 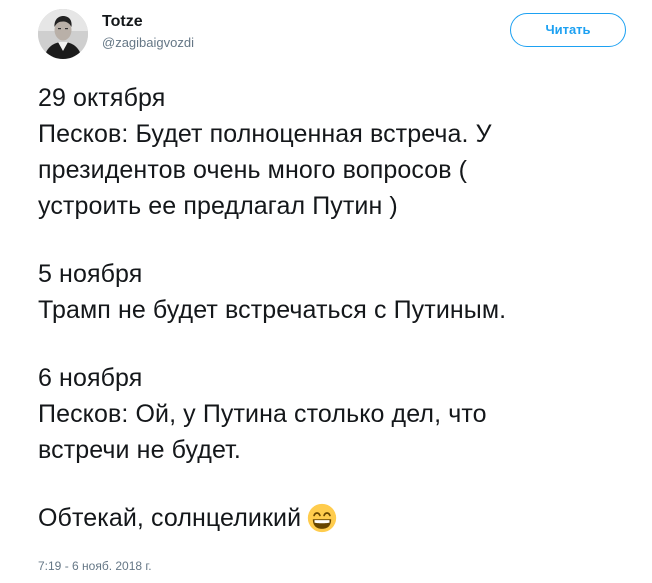 I want to click on grinning-face-with-smiling-eyes-icon, so click(x=322, y=523).